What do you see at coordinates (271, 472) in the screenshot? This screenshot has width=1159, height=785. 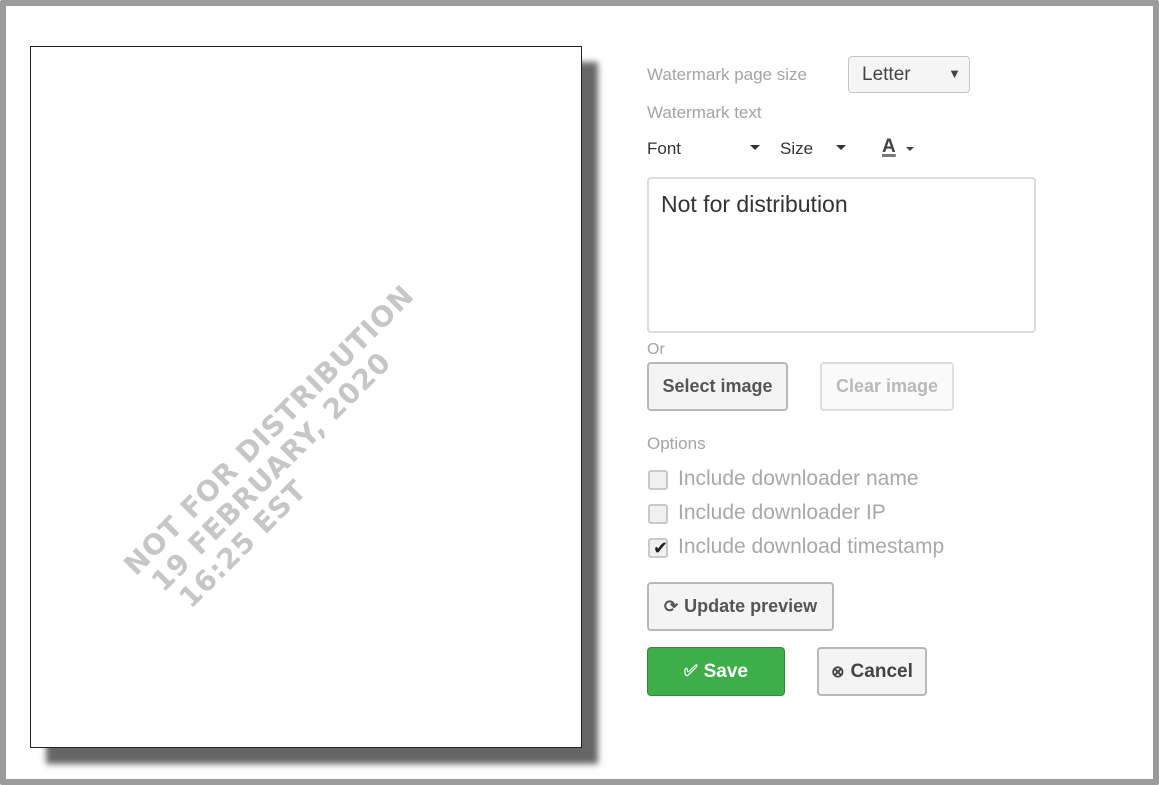 I see `watermark-line-2: 19 FEBRUARY, 2020` at bounding box center [271, 472].